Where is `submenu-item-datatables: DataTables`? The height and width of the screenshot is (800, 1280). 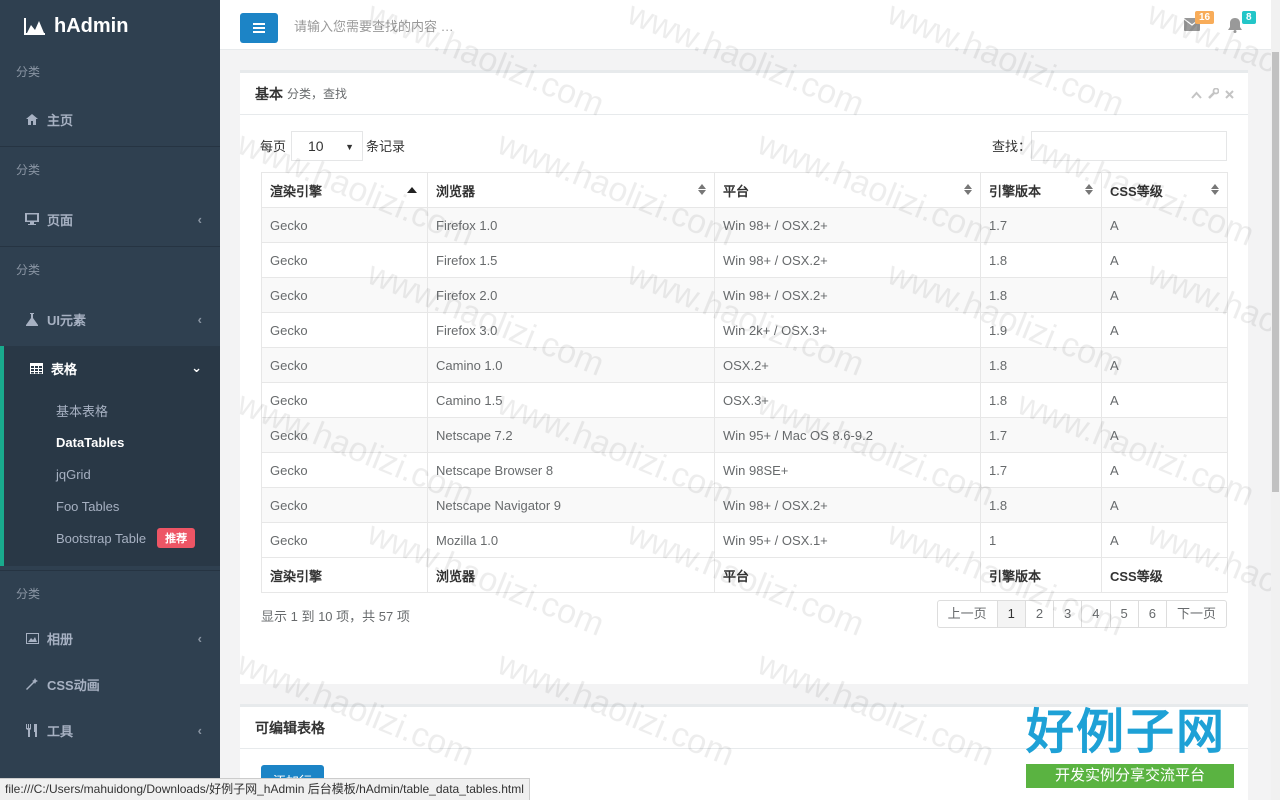 submenu-item-datatables: DataTables is located at coordinates (112, 442).